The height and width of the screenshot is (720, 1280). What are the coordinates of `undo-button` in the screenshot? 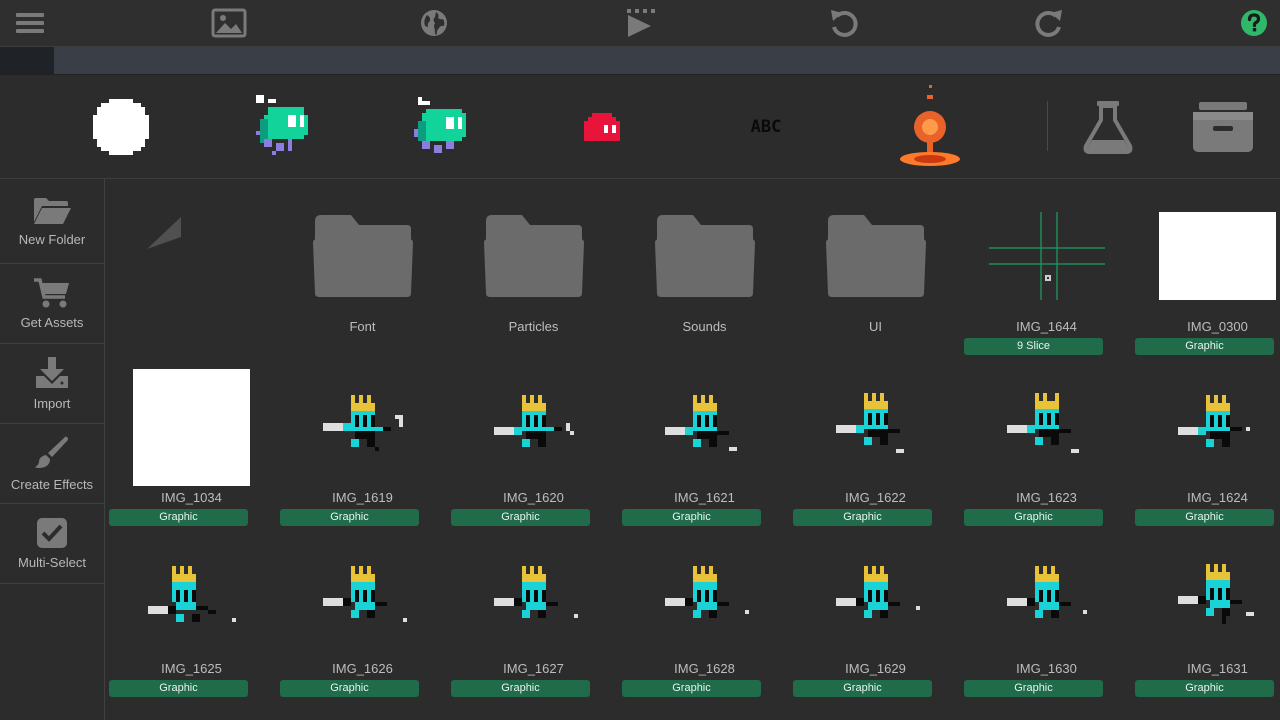 It's located at (844, 23).